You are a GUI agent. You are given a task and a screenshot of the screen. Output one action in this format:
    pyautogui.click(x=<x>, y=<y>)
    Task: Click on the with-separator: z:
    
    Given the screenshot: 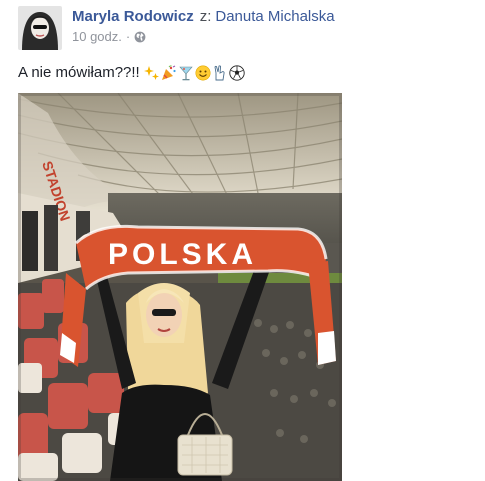 What is the action you would take?
    pyautogui.click(x=205, y=16)
    